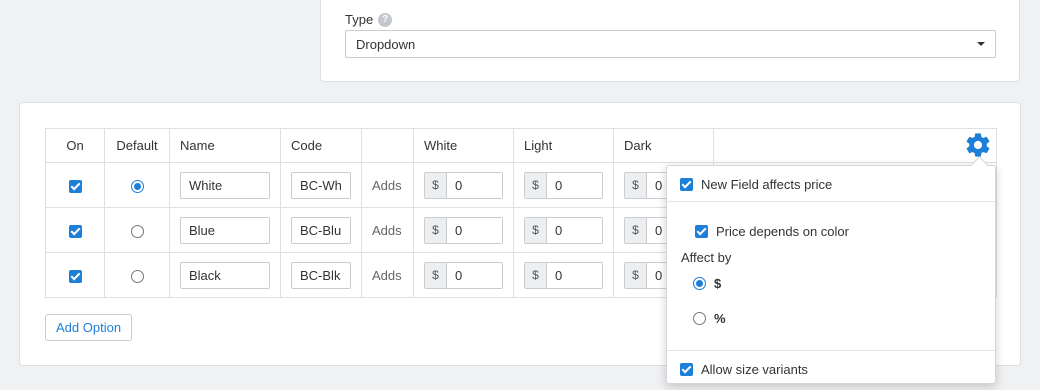 This screenshot has width=1040, height=390. I want to click on affect-by-label: Affect by, so click(706, 257).